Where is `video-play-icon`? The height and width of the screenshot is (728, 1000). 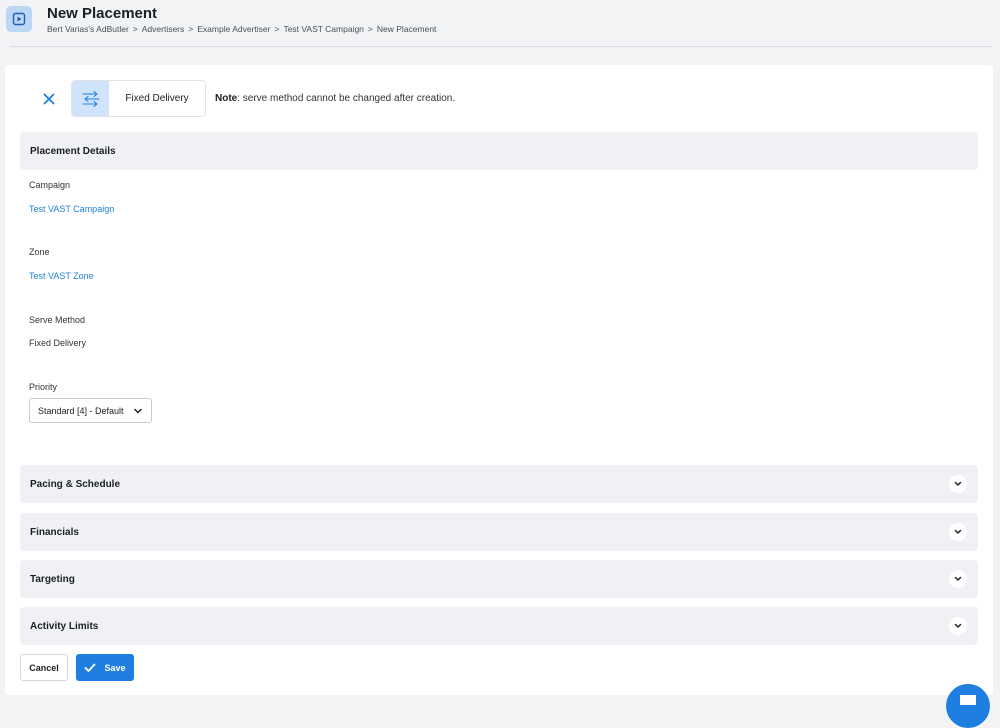
video-play-icon is located at coordinates (19, 19).